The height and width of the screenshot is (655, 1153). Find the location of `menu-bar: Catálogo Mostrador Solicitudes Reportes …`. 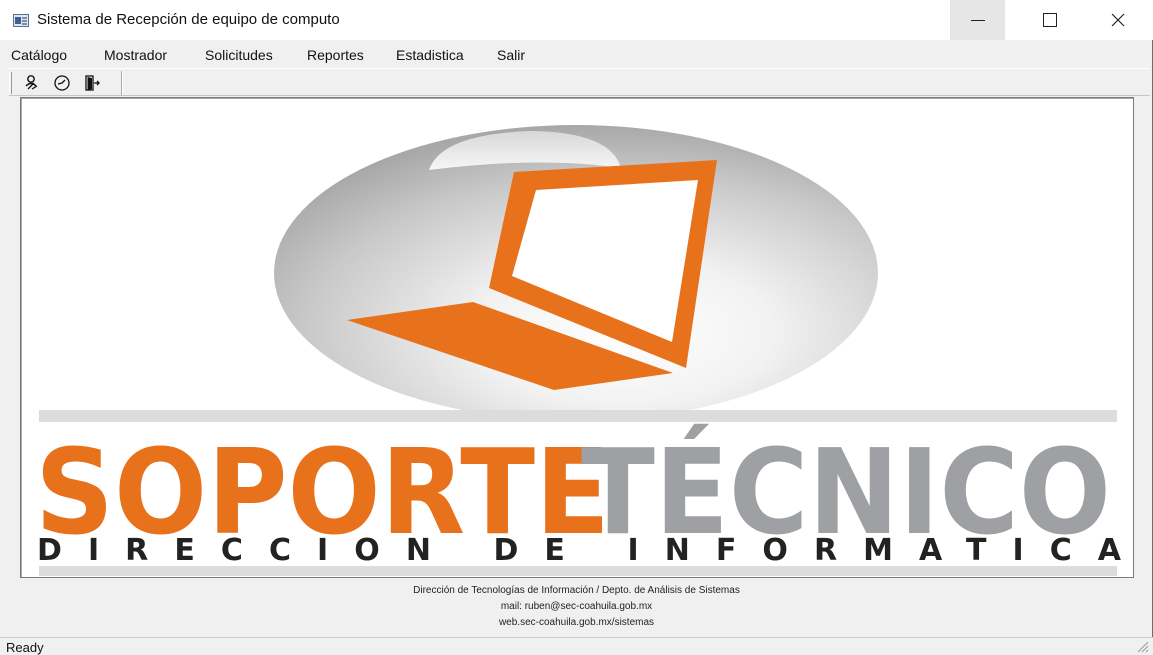

menu-bar: Catálogo Mostrador Solicitudes Reportes … is located at coordinates (575, 54).